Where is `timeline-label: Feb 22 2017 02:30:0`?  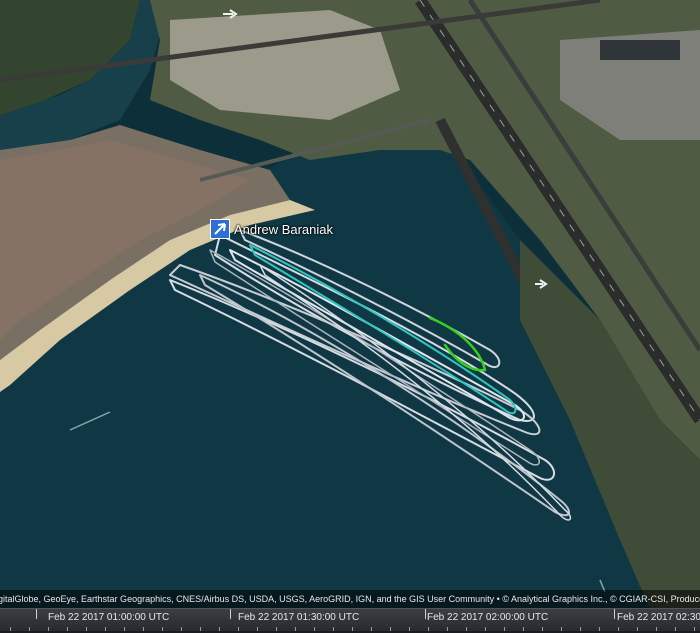
timeline-label: Feb 22 2017 02:30:0 is located at coordinates (658, 617).